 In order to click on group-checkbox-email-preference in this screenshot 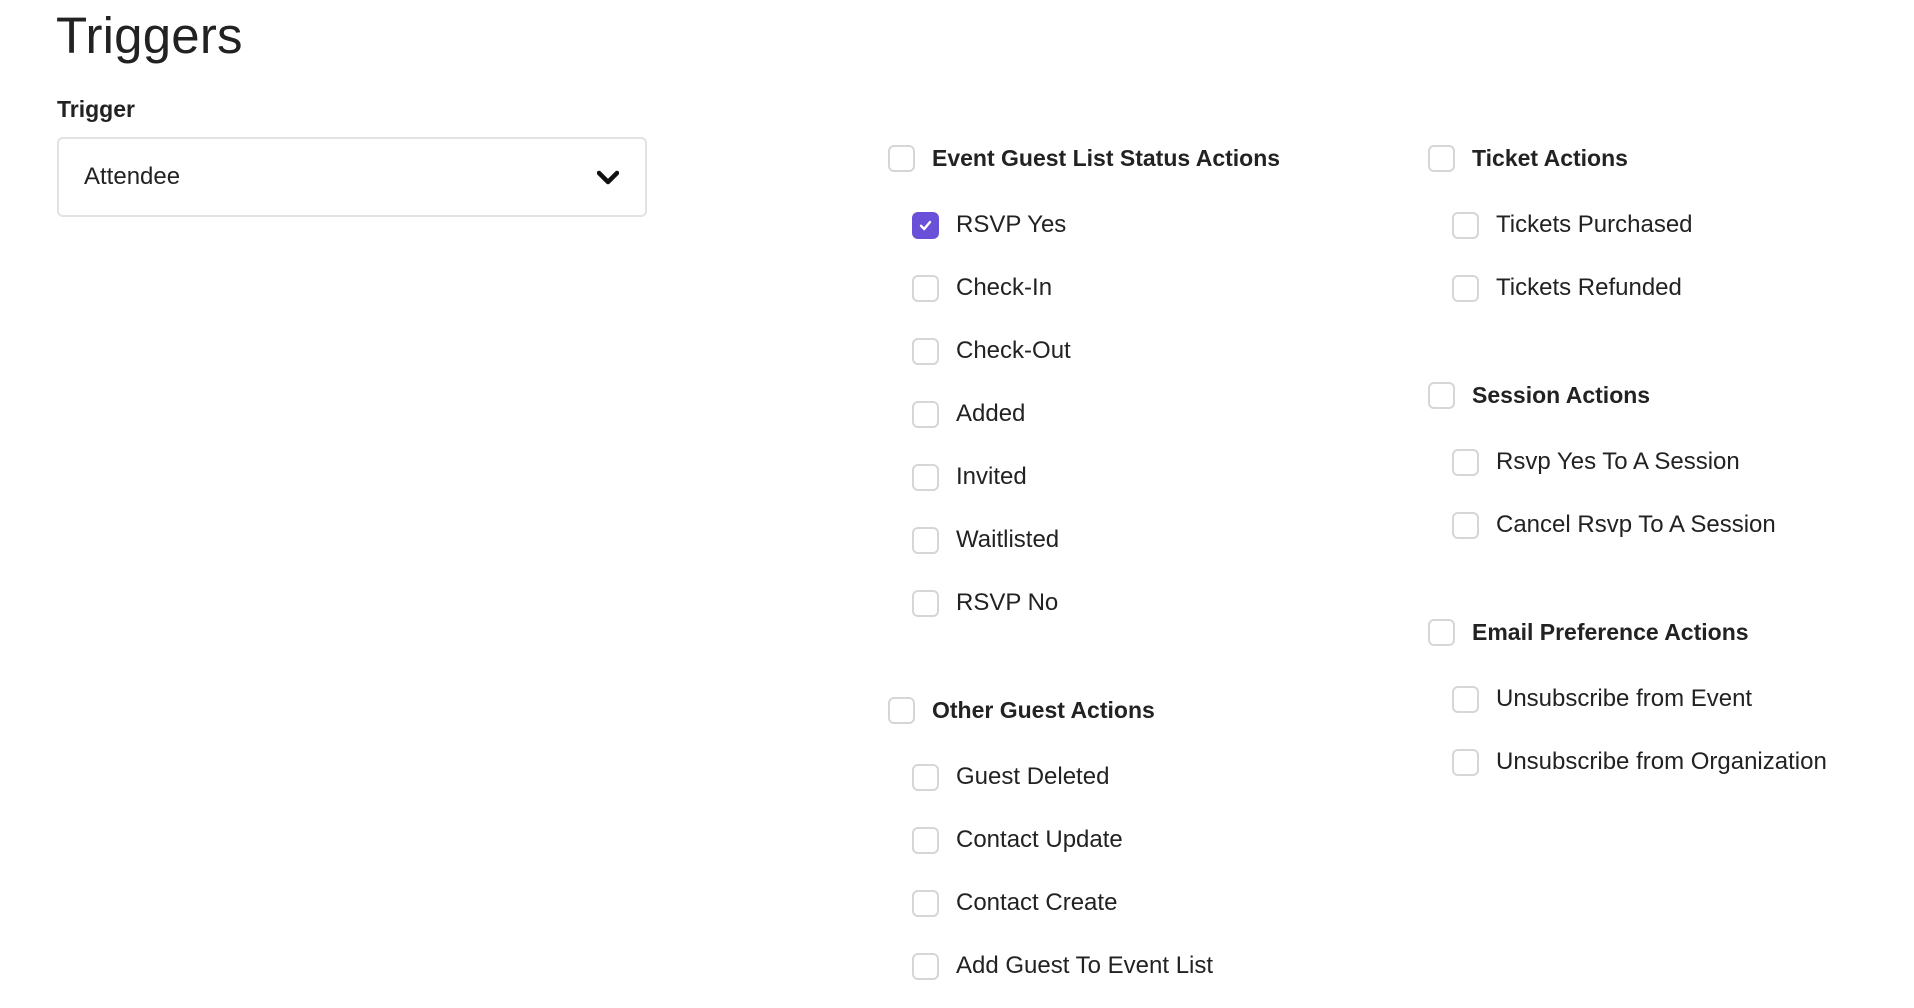, I will do `click(1441, 632)`.